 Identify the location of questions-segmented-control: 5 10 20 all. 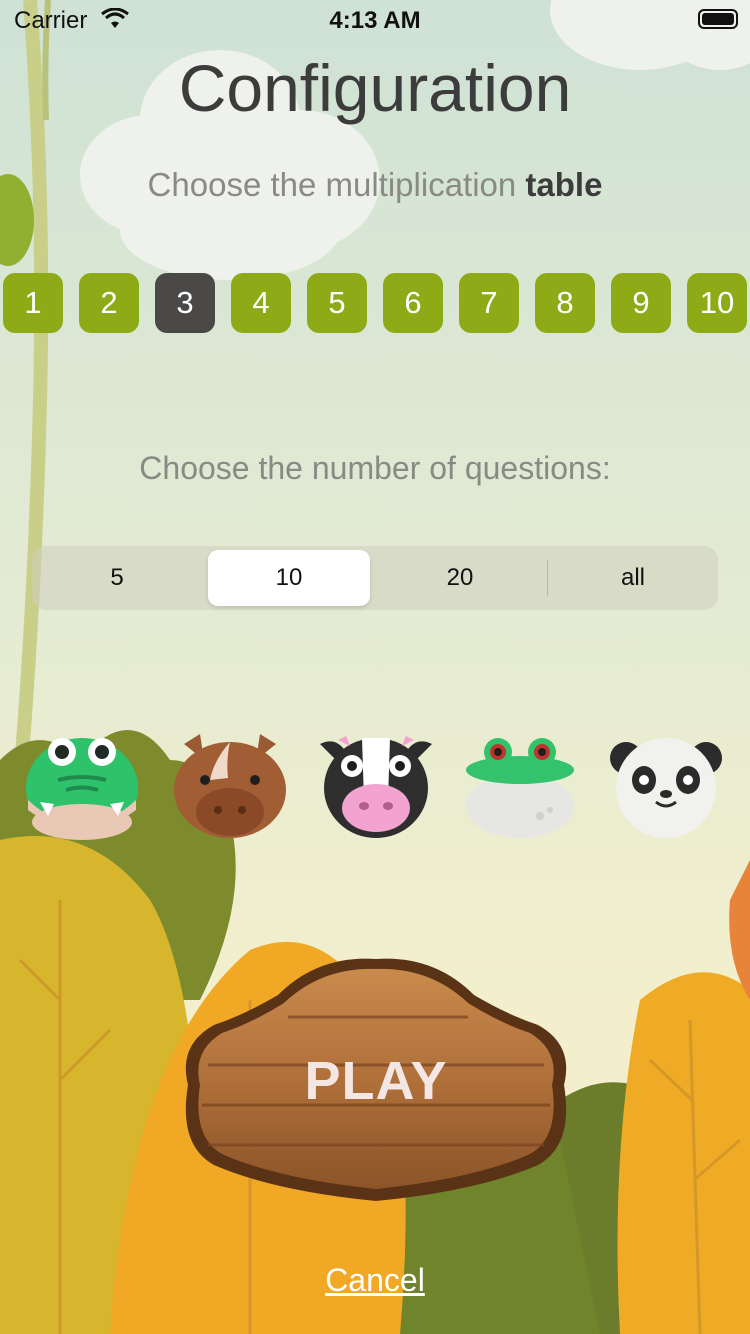
(375, 578).